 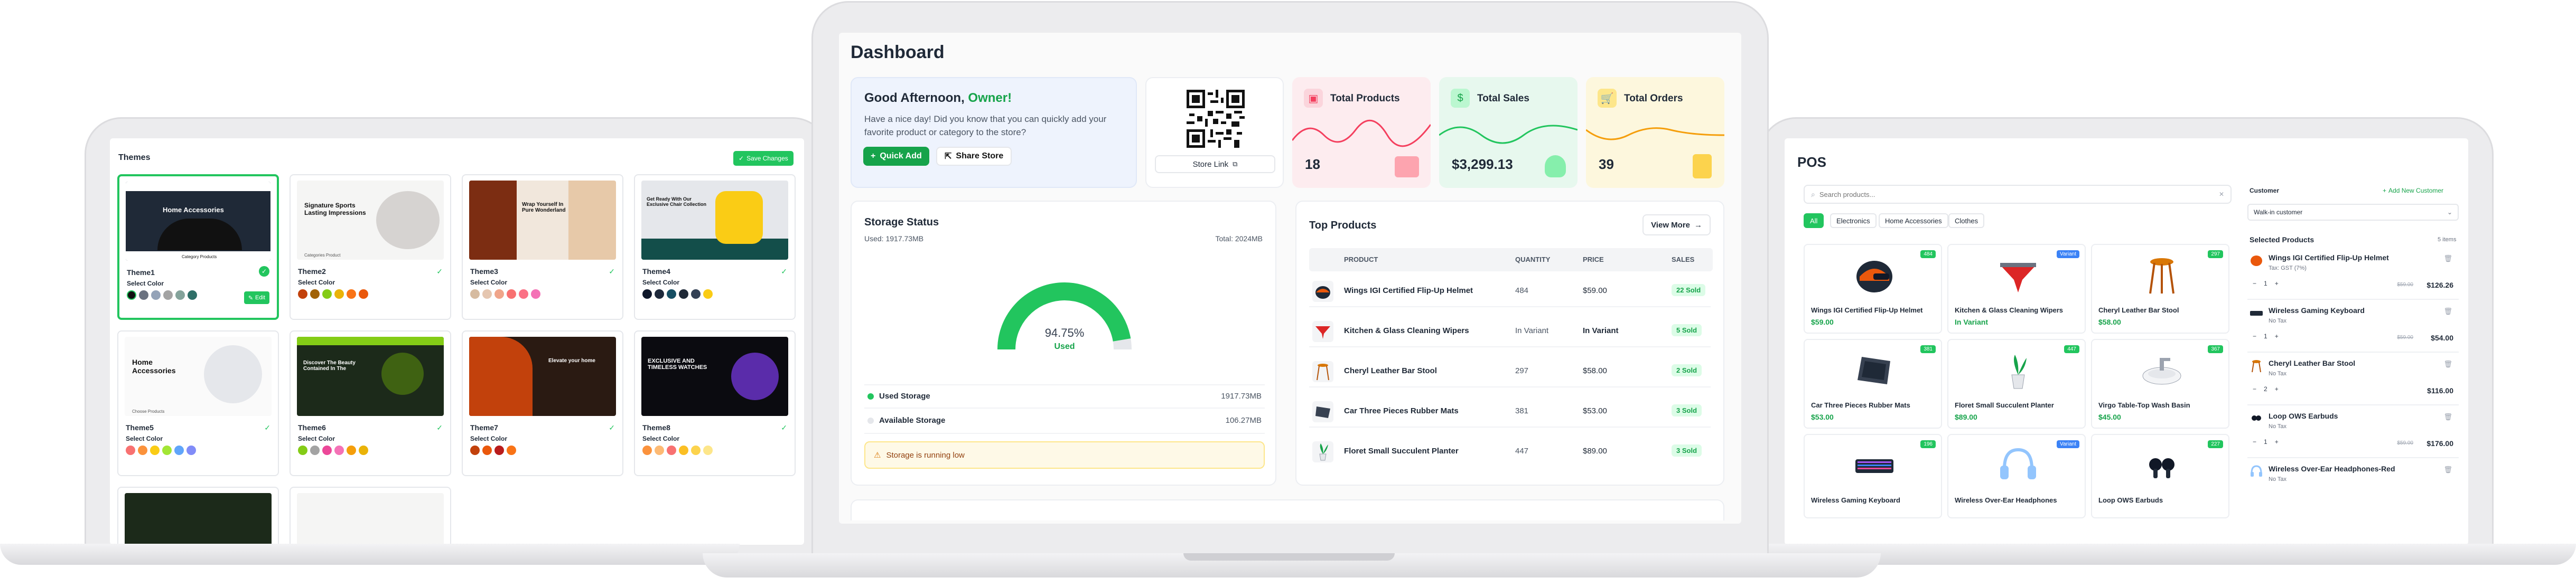 I want to click on customer-select: Walk-in customer ⌄, so click(x=2353, y=212).